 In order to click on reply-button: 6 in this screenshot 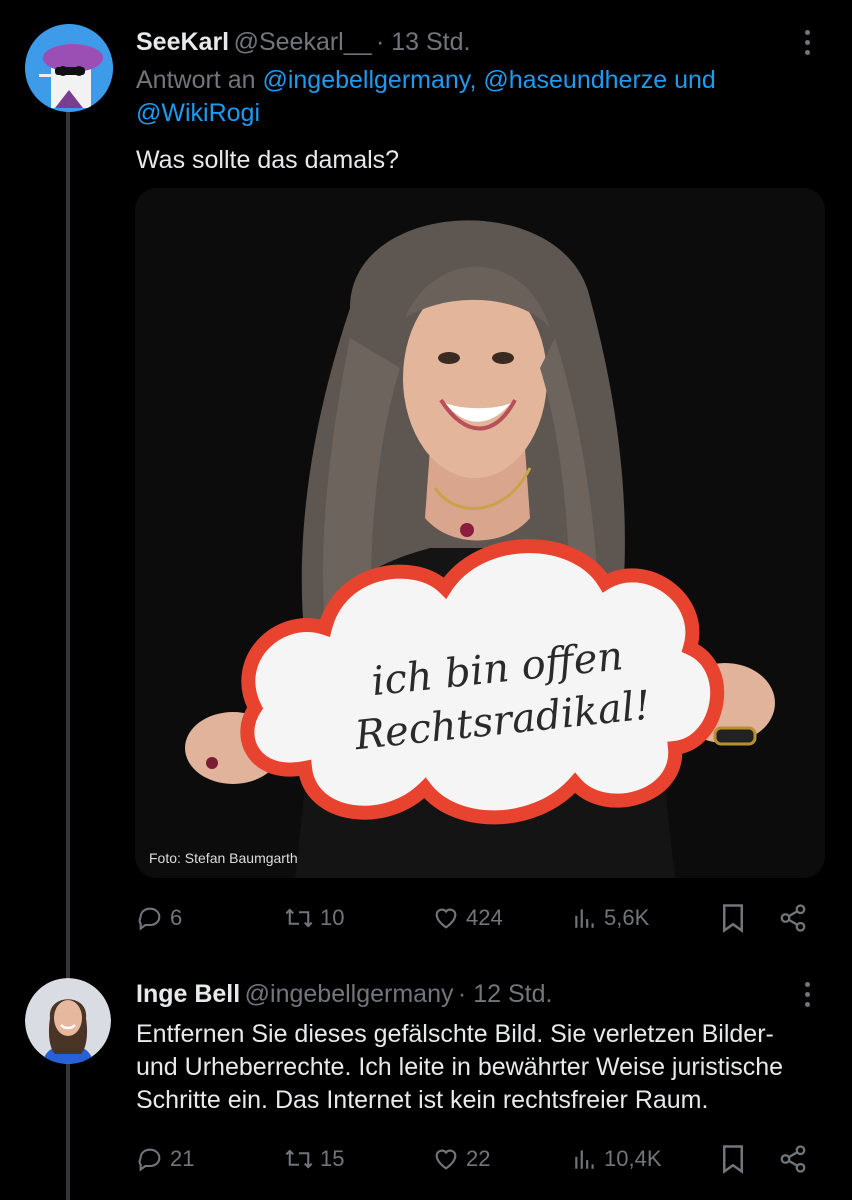, I will do `click(159, 918)`.